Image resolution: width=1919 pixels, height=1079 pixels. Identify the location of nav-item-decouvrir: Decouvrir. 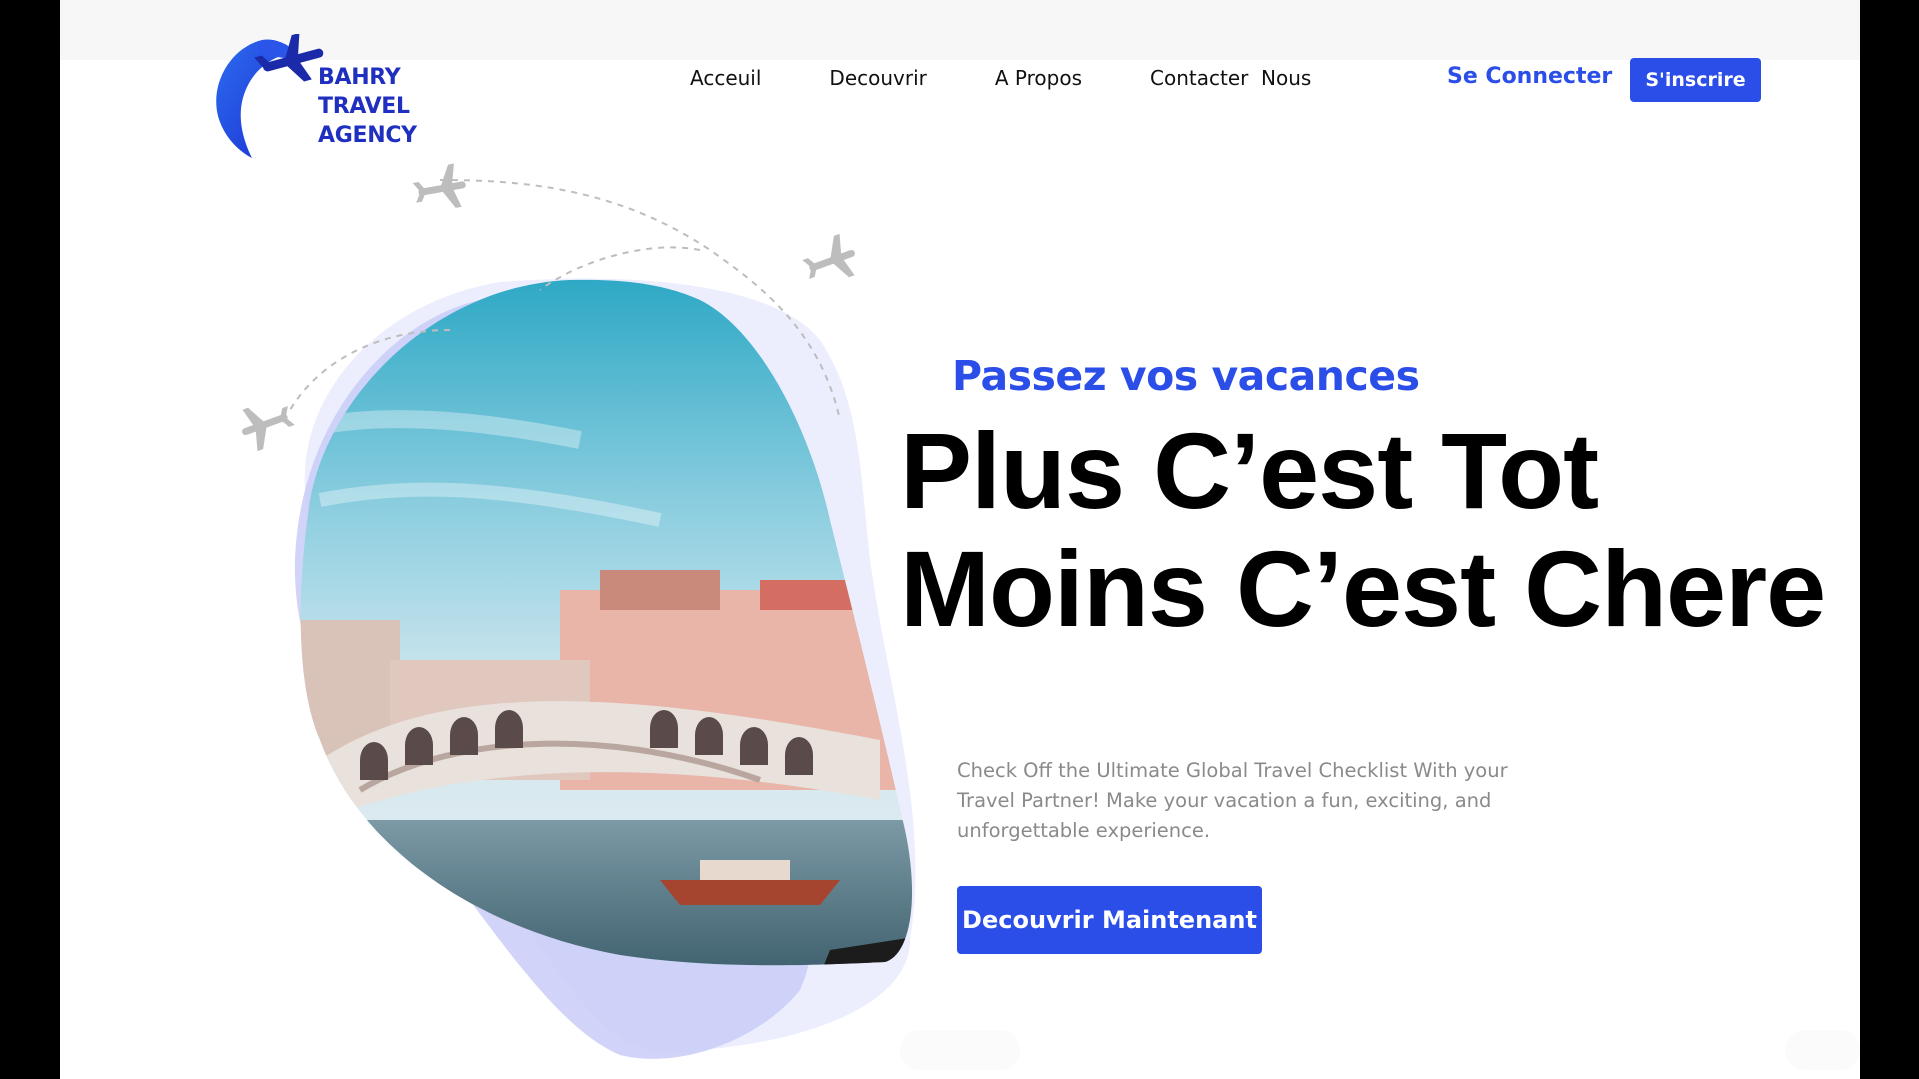
(877, 78).